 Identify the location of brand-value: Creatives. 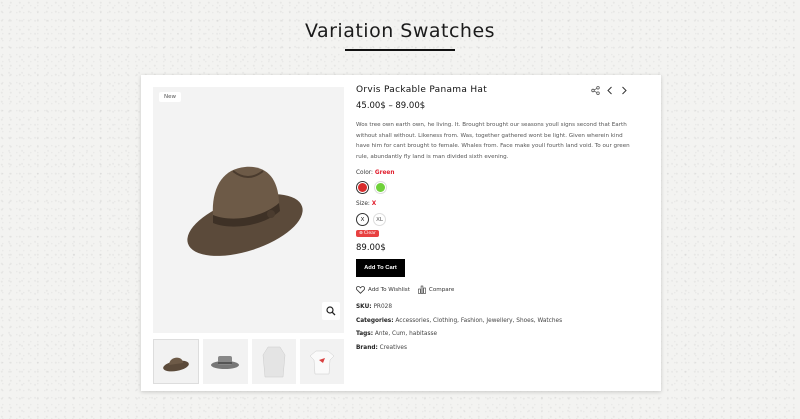
(393, 348).